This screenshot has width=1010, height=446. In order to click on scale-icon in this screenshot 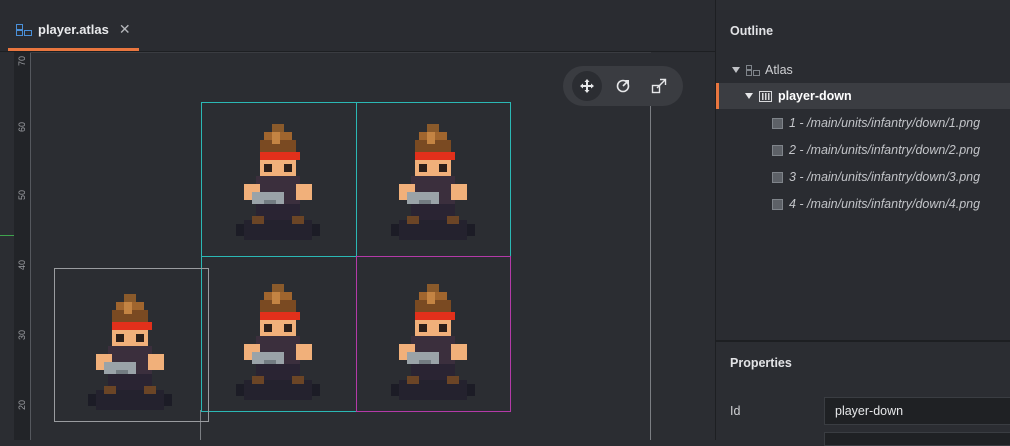, I will do `click(659, 86)`.